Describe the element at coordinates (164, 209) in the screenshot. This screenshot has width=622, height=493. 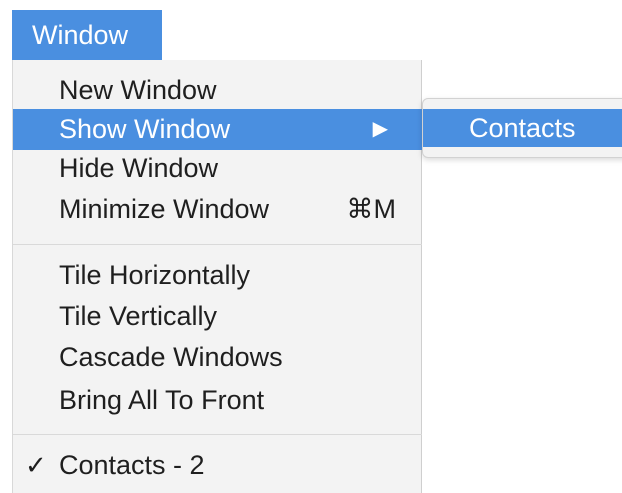
I see `menu-item-label: Minimize Window` at that location.